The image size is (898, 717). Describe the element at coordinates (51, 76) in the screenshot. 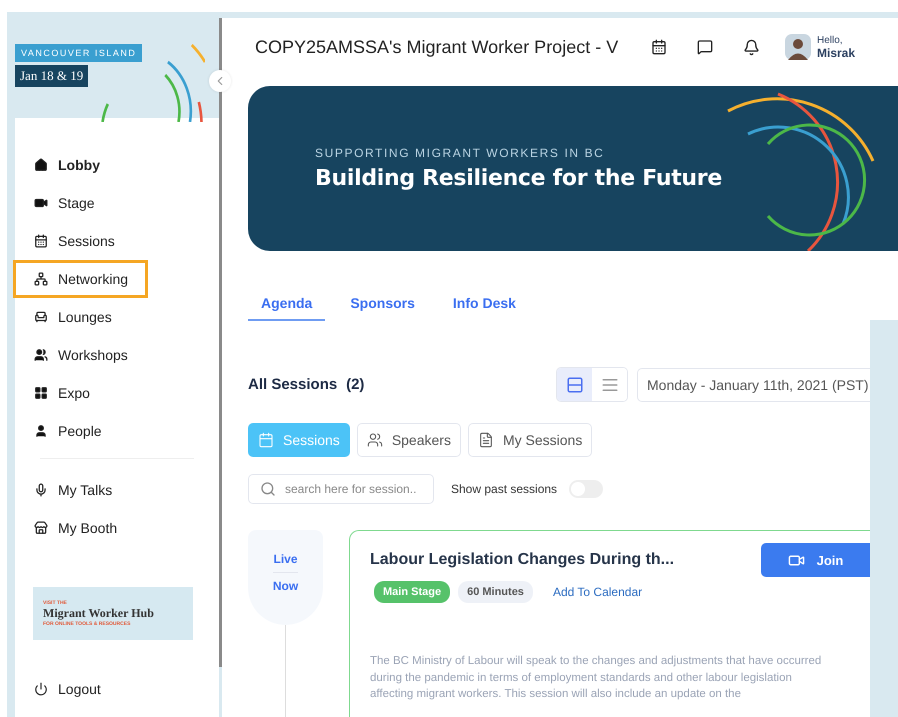

I see `event-dates-label: Jan 18 & 19` at that location.